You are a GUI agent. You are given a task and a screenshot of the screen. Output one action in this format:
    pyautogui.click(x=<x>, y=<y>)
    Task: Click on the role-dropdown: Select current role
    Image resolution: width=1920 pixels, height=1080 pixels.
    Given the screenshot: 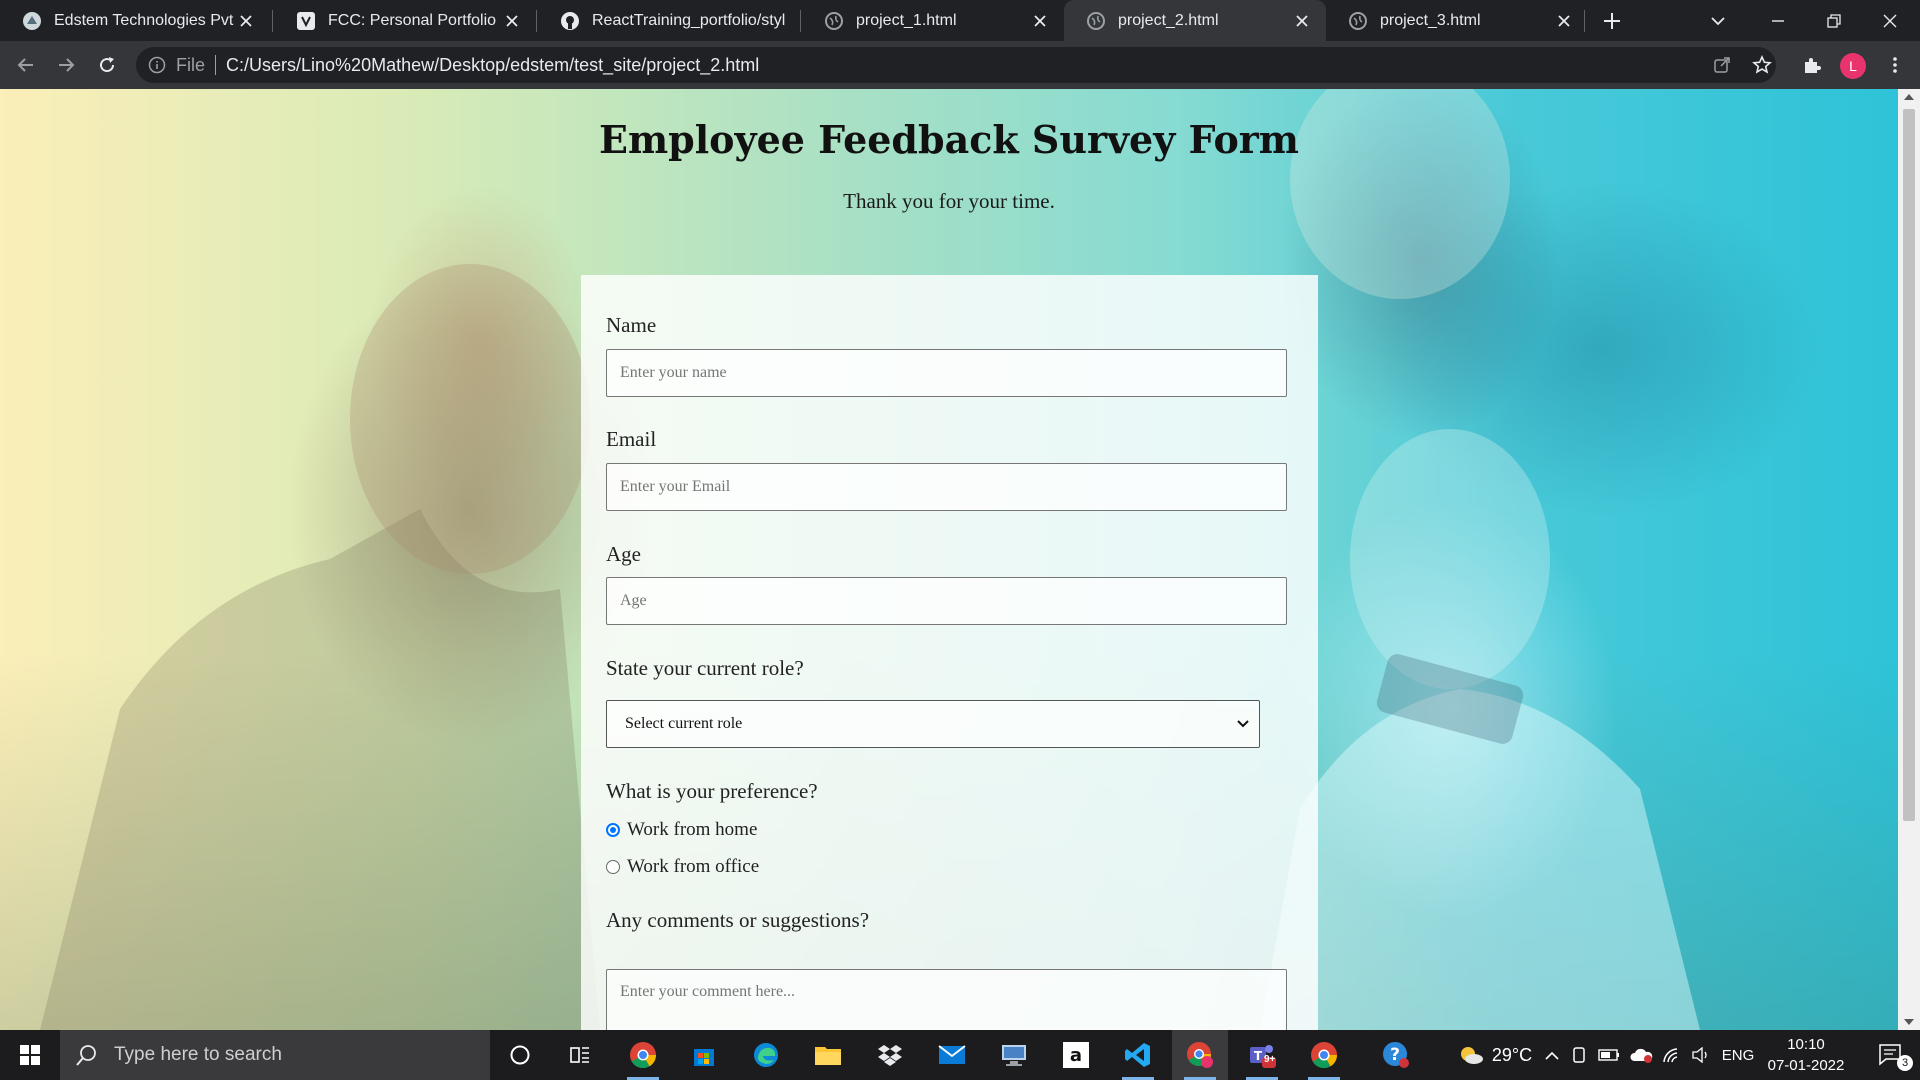 What is the action you would take?
    pyautogui.click(x=933, y=724)
    